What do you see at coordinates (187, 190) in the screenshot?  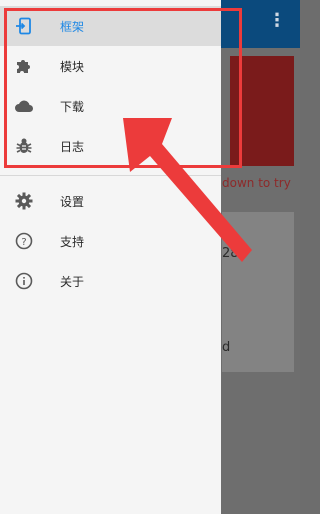 I see `annotation-arrow` at bounding box center [187, 190].